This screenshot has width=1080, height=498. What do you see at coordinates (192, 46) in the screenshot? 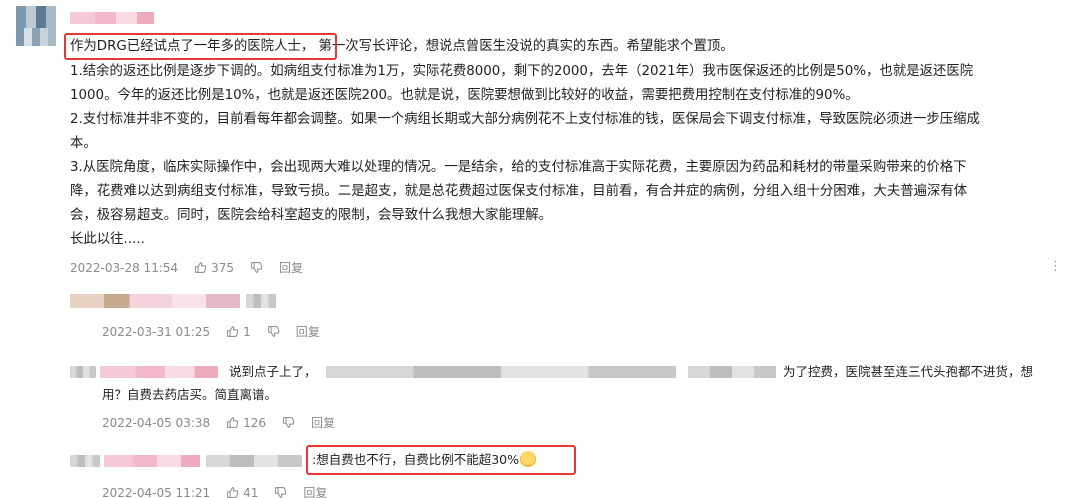
I see `highlighted-phrase: 作为DRG已经试点了一年多的医院人士，` at bounding box center [192, 46].